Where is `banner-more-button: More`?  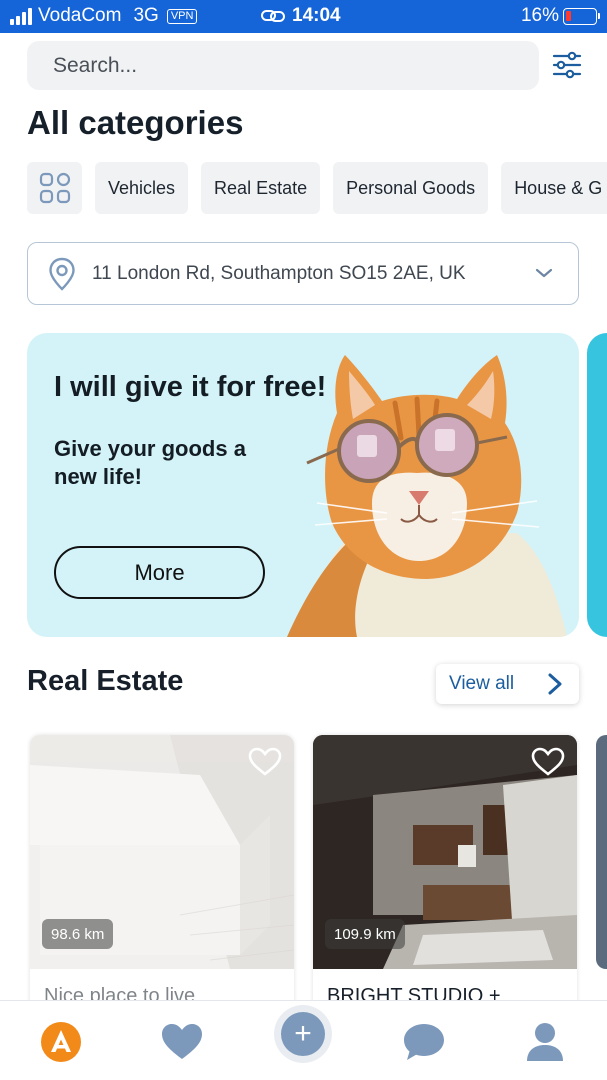
banner-more-button: More is located at coordinates (159, 572).